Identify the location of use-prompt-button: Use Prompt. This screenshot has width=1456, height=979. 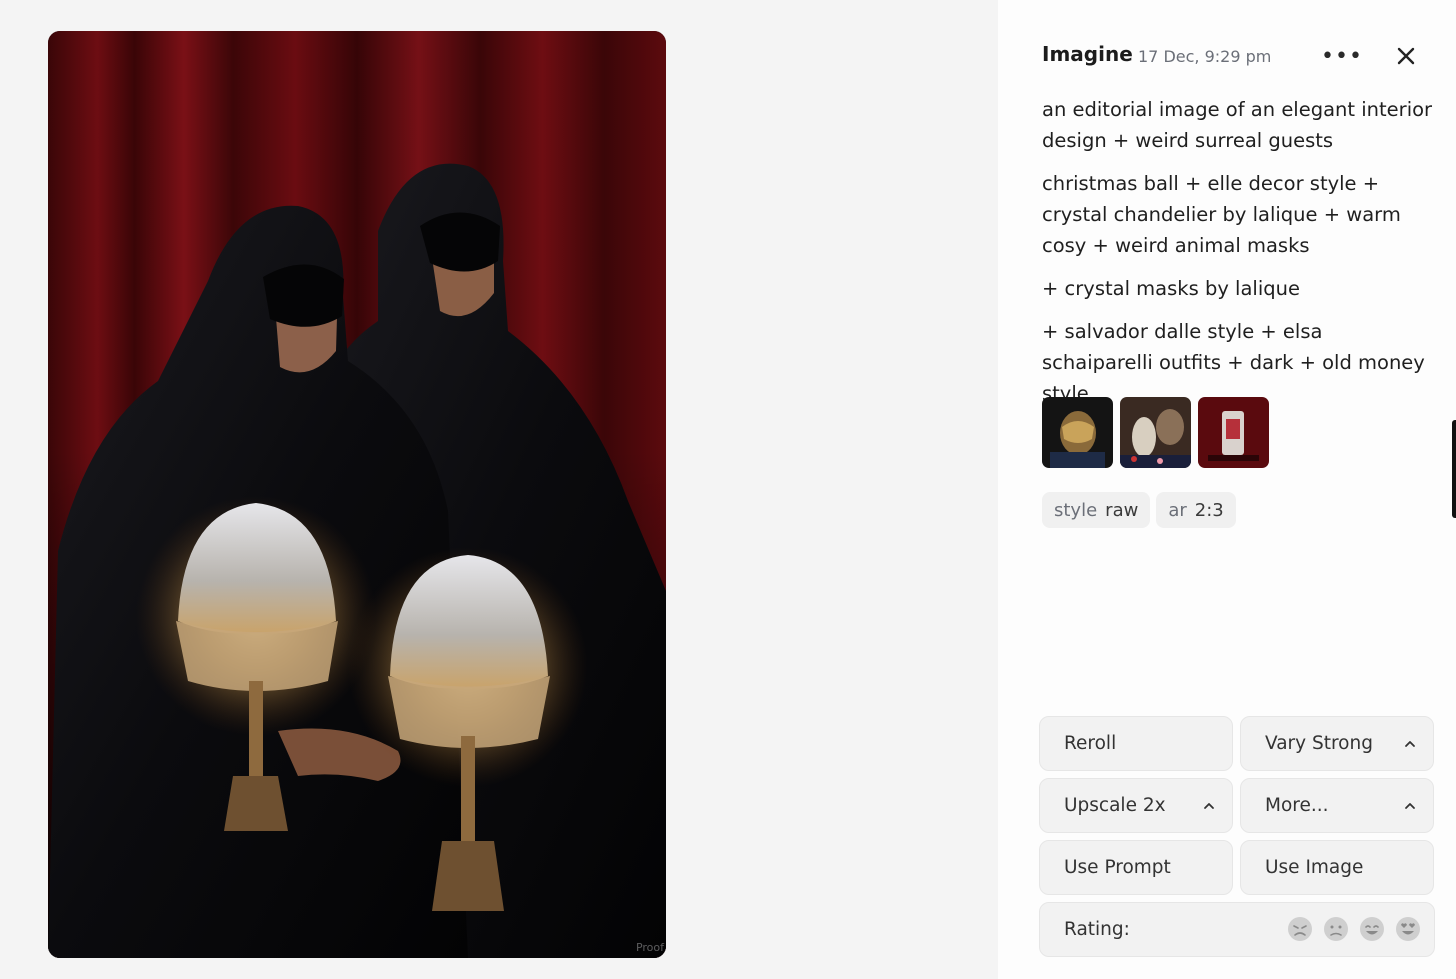
(1136, 867).